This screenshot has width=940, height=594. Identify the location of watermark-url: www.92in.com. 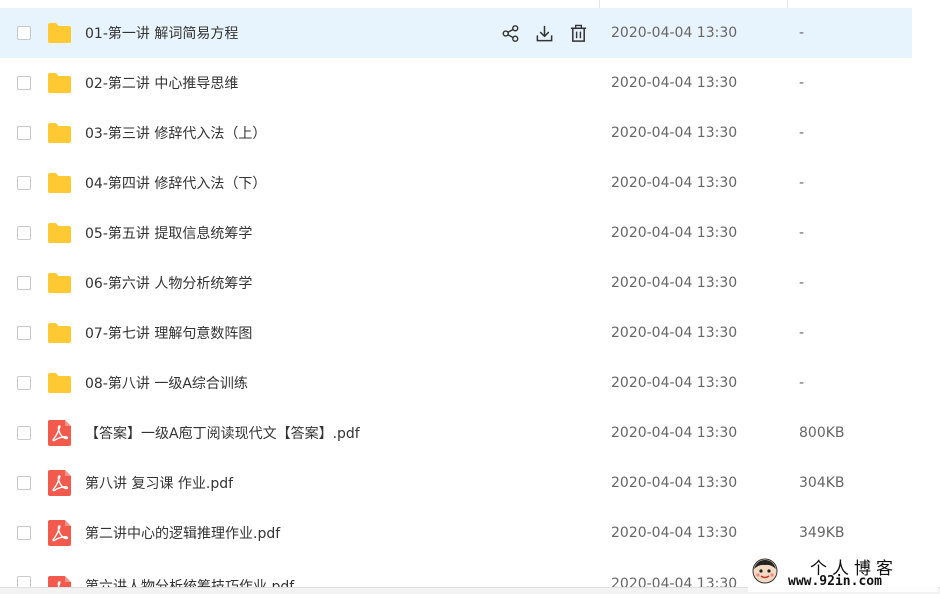
(835, 581).